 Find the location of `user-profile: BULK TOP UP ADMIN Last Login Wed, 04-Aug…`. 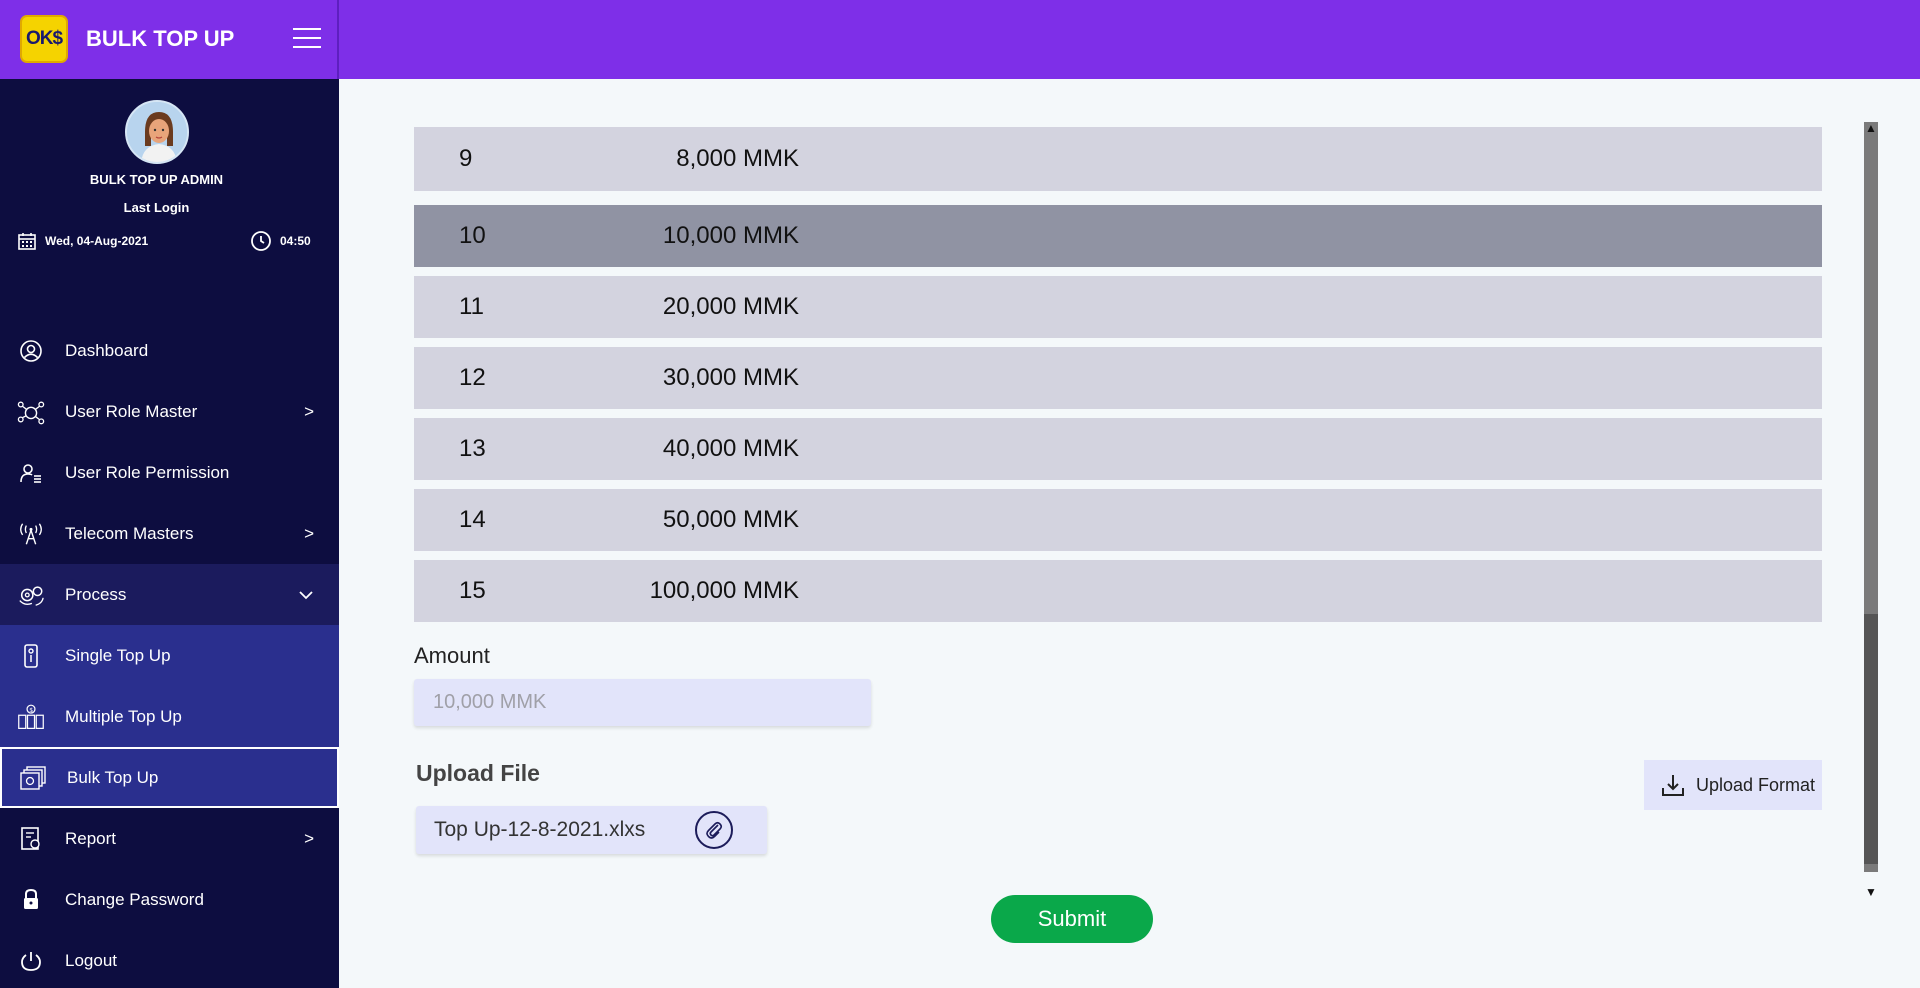

user-profile: BULK TOP UP ADMIN Last Login Wed, 04-Aug… is located at coordinates (169, 169).